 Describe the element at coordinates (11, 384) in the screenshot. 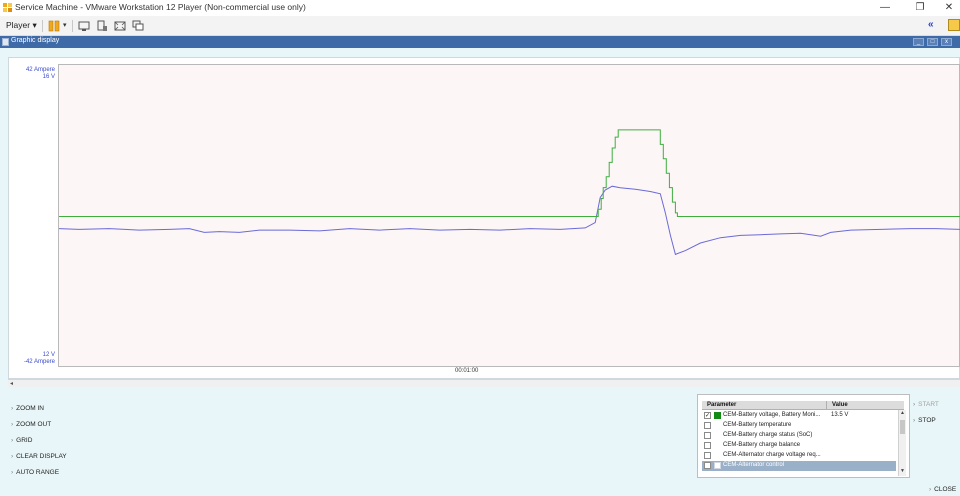

I see `scroll-left-icon: ◂` at that location.